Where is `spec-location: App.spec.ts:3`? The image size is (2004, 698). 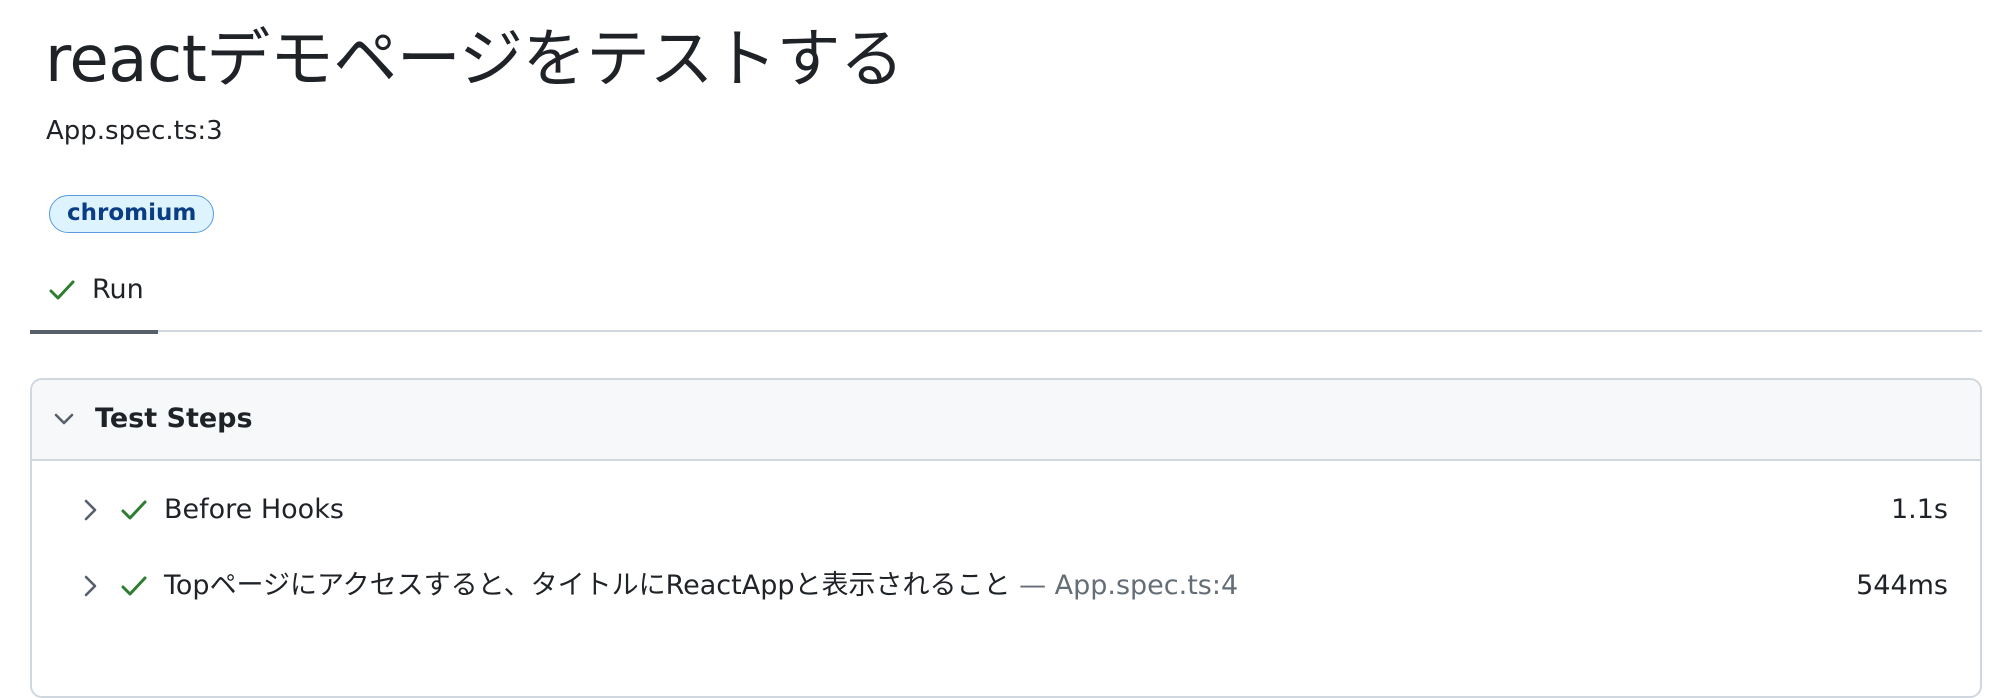 spec-location: App.spec.ts:3 is located at coordinates (134, 131).